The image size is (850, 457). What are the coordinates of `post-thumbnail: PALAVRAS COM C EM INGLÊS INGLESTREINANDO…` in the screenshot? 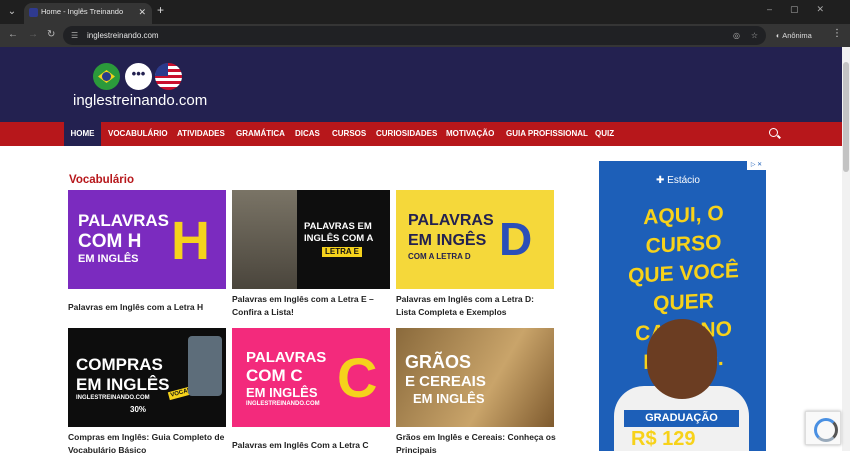 It's located at (311, 377).